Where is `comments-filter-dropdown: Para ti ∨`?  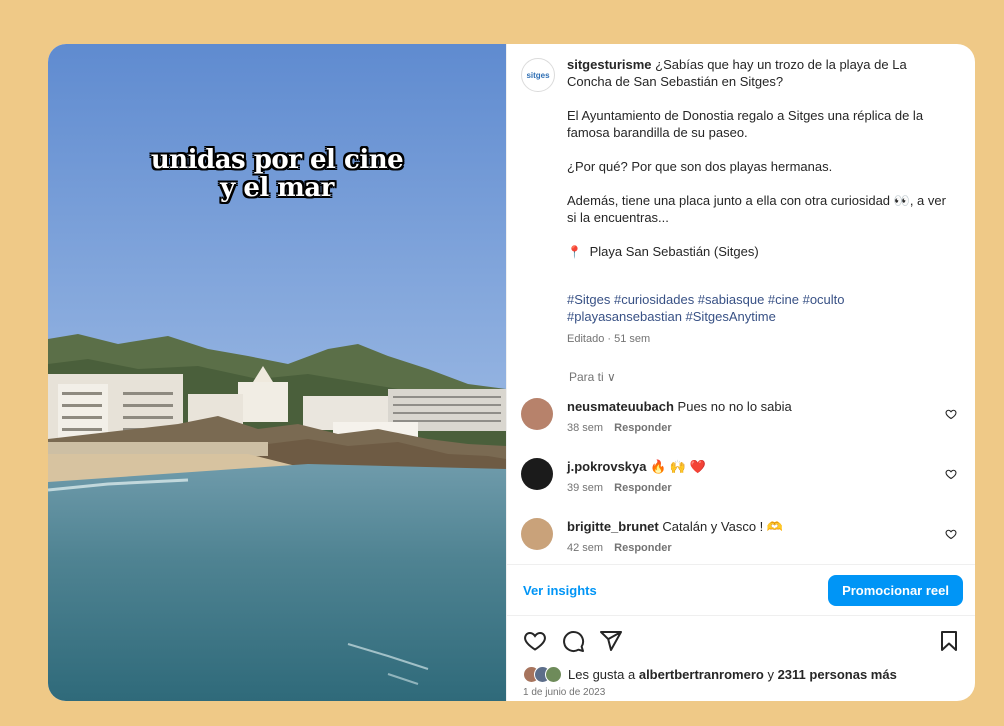 comments-filter-dropdown: Para ti ∨ is located at coordinates (765, 377).